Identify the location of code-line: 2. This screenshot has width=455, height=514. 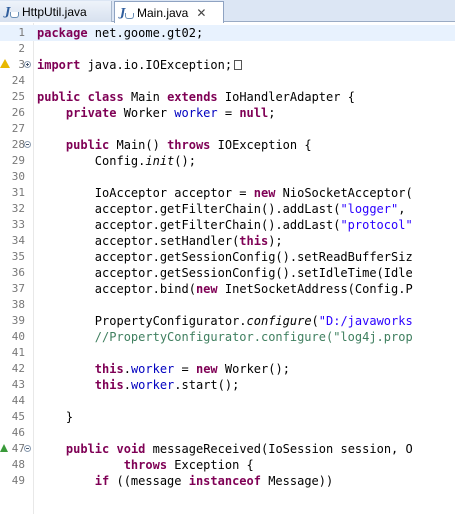
(227, 49).